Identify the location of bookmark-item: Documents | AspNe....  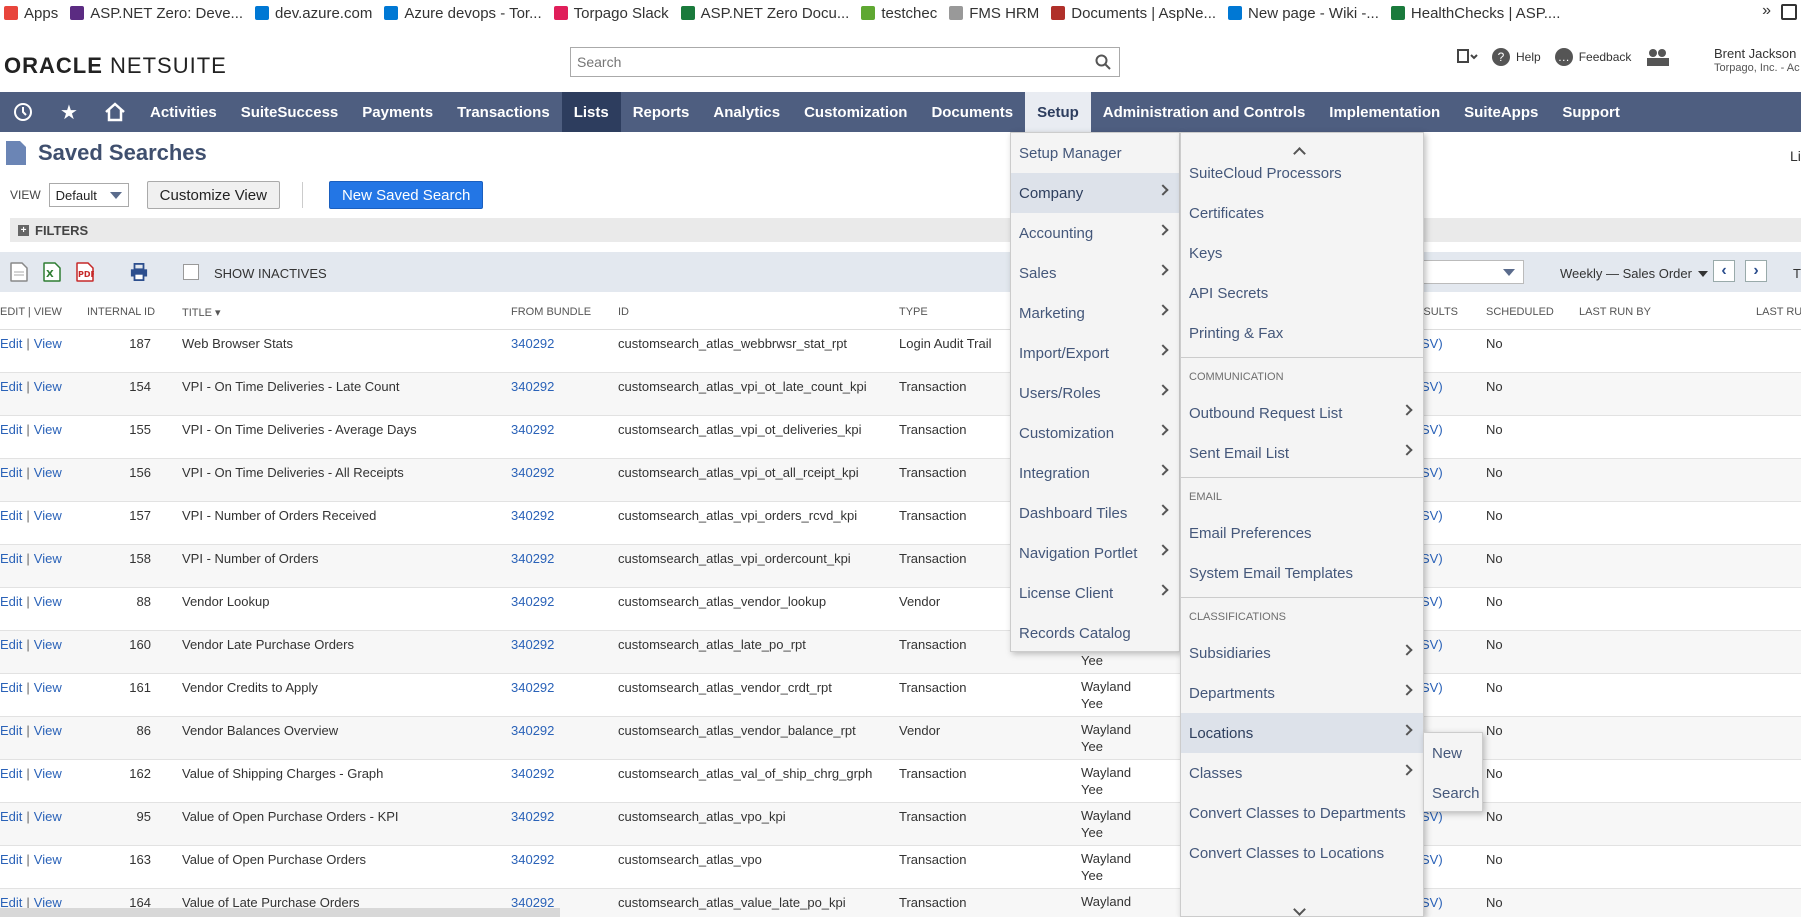
(1139, 13).